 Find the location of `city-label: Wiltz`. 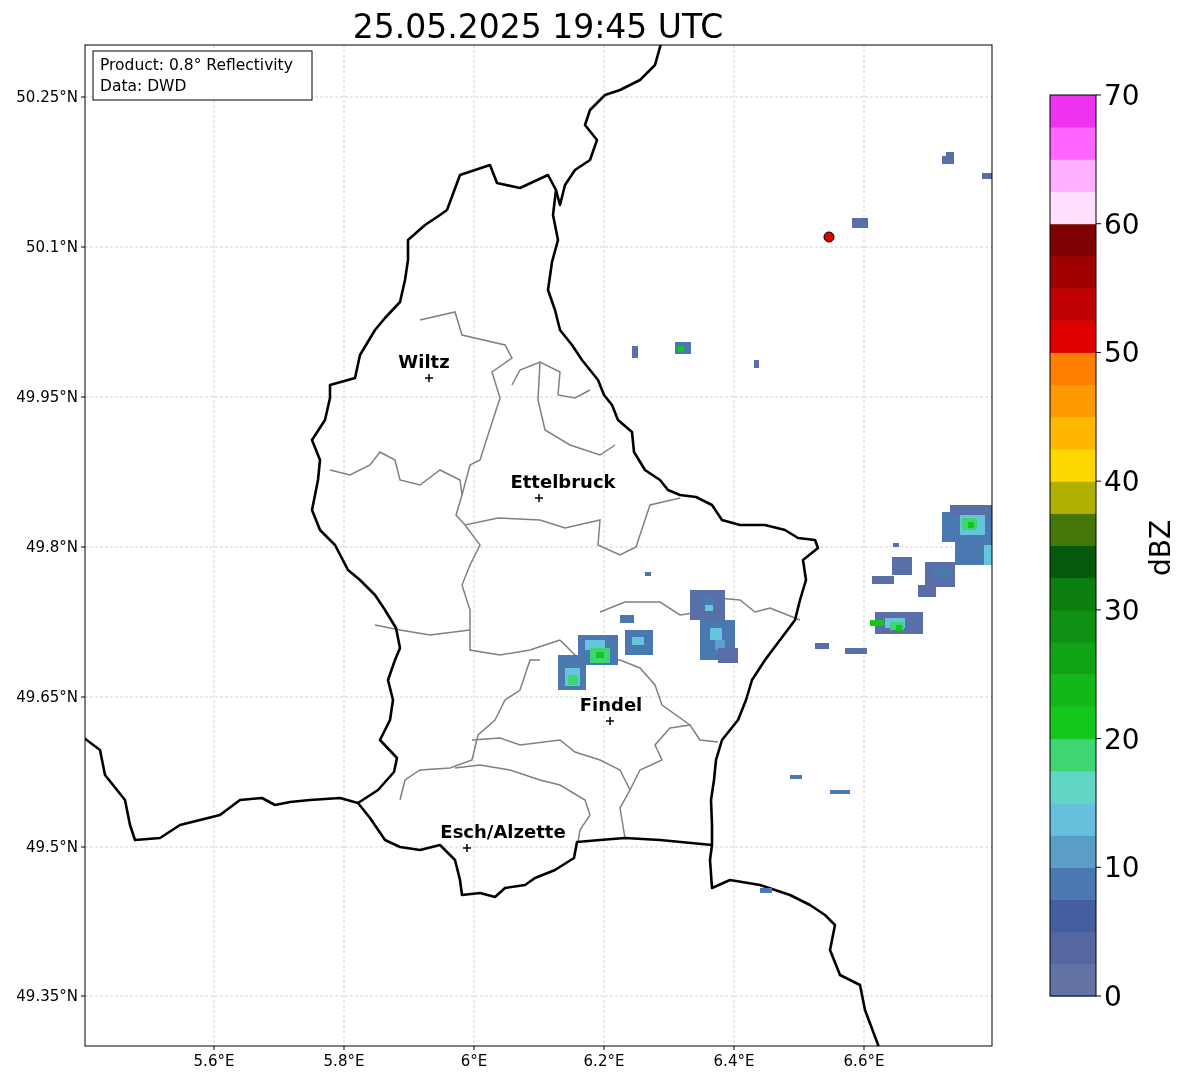

city-label: Wiltz is located at coordinates (424, 361).